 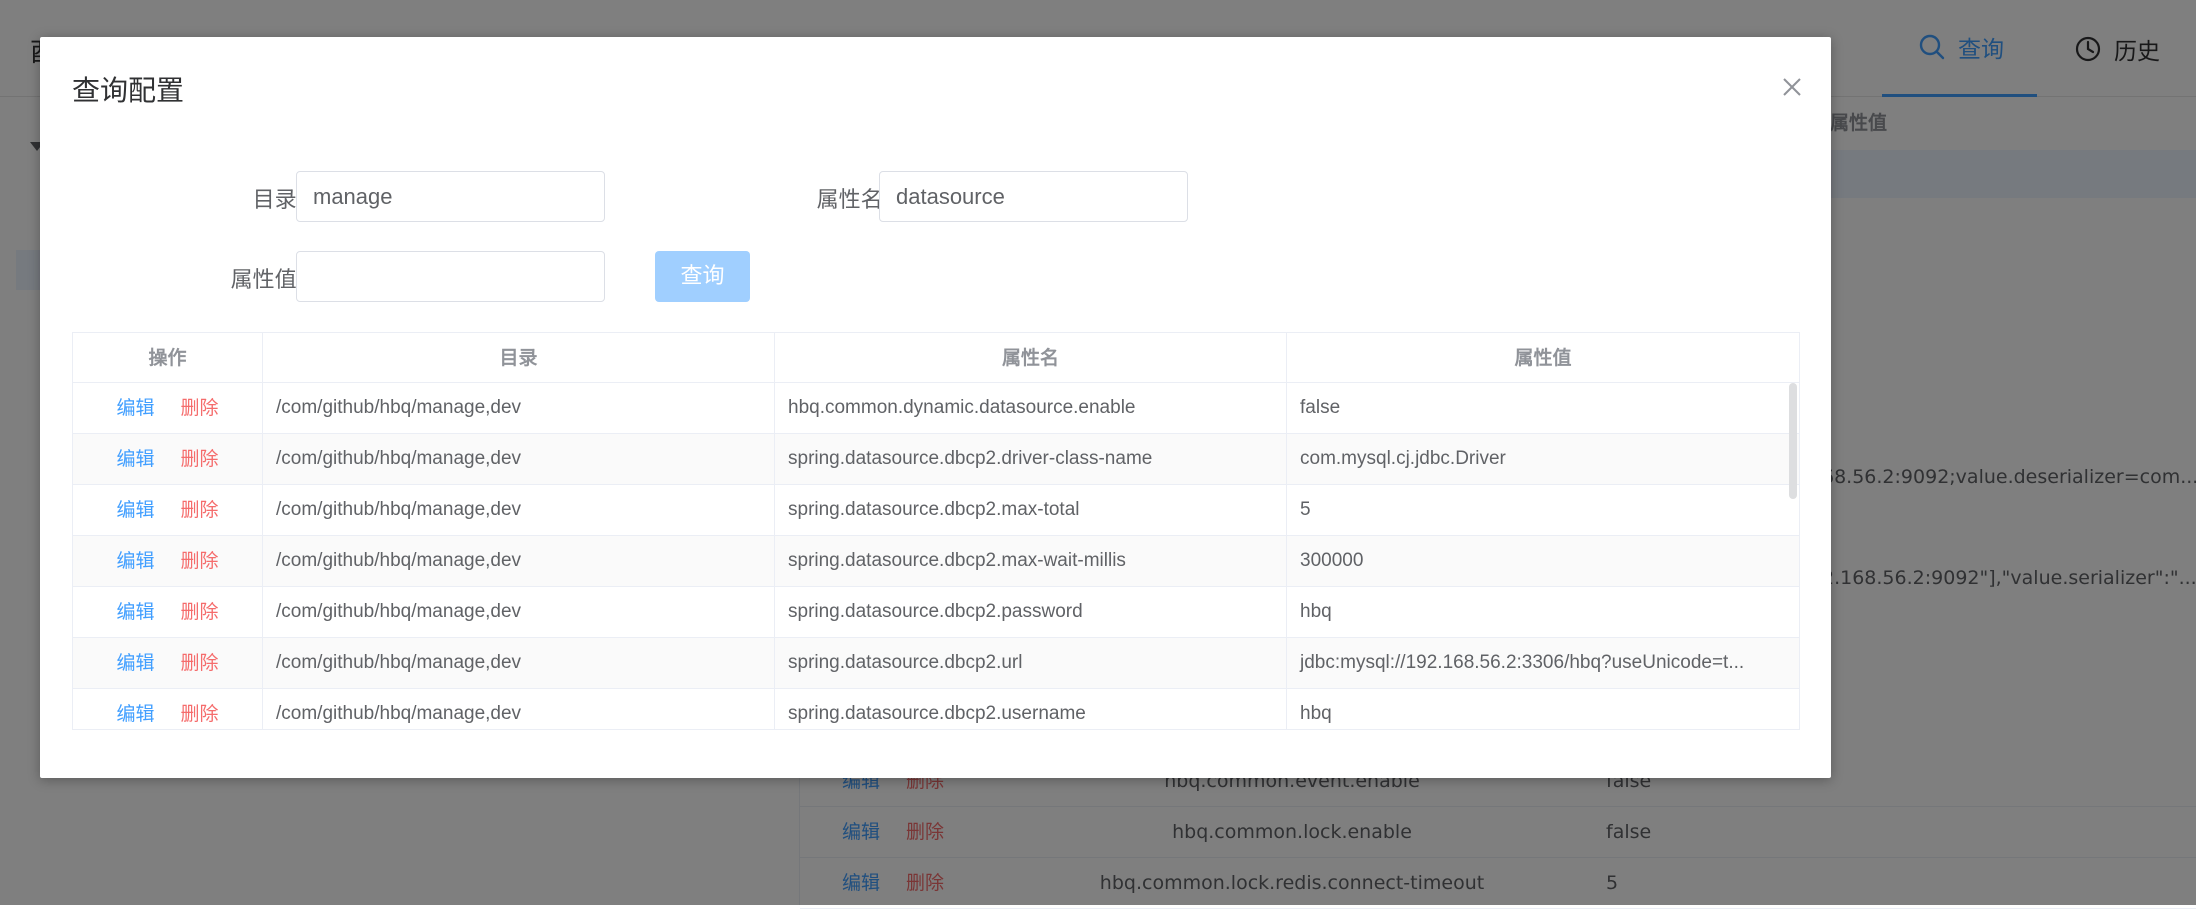 What do you see at coordinates (1031, 358) in the screenshot?
I see `header-name: 属性名` at bounding box center [1031, 358].